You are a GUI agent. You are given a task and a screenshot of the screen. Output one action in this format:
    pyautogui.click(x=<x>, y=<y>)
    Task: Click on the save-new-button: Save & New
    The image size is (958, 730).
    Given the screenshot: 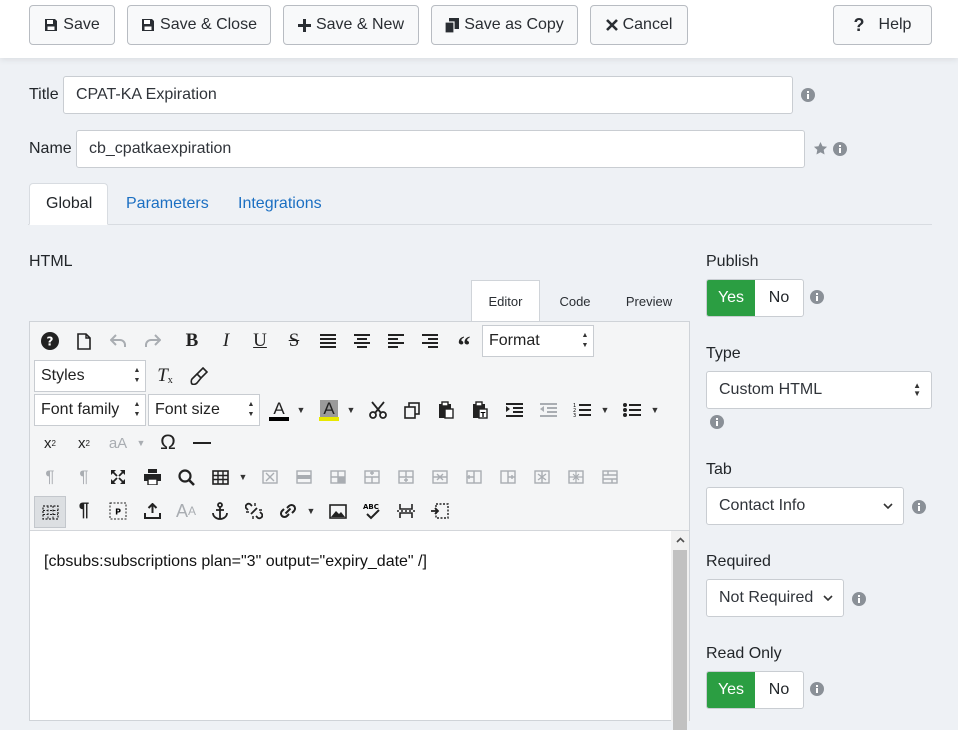 What is the action you would take?
    pyautogui.click(x=351, y=25)
    